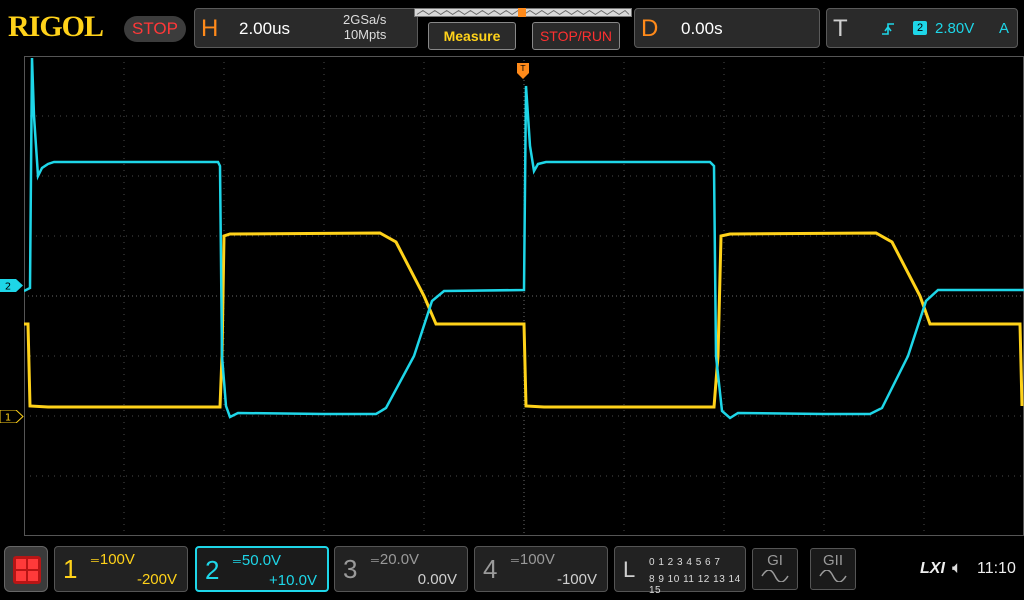 Image resolution: width=1024 pixels, height=600 pixels. I want to click on logic-channels-low: 0 1 2 3 4 5 6 7, so click(685, 562).